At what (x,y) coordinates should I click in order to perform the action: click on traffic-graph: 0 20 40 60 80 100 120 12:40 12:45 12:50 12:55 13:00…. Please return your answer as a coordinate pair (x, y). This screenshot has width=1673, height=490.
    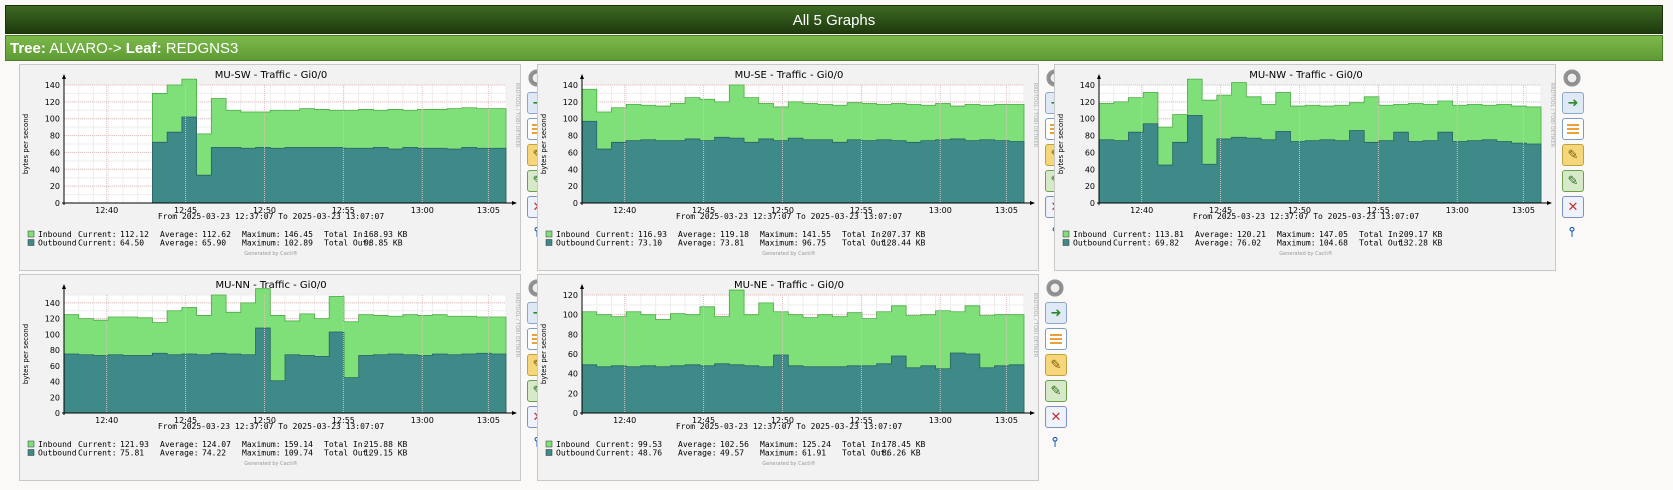
    Looking at the image, I should click on (788, 377).